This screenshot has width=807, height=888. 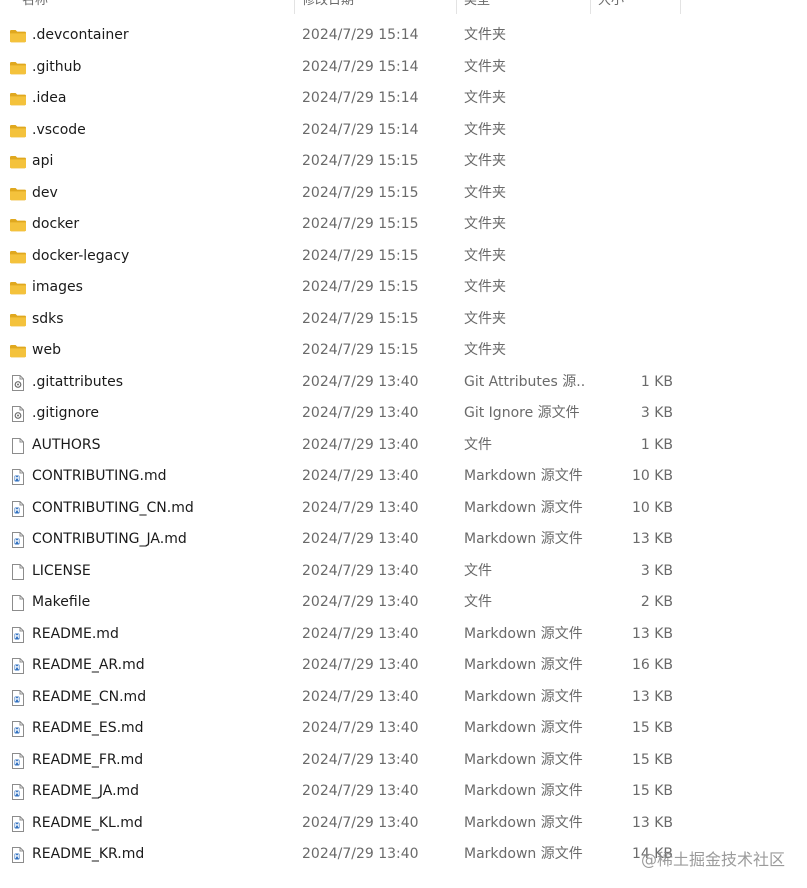 I want to click on file-name: .idea, so click(x=49, y=98).